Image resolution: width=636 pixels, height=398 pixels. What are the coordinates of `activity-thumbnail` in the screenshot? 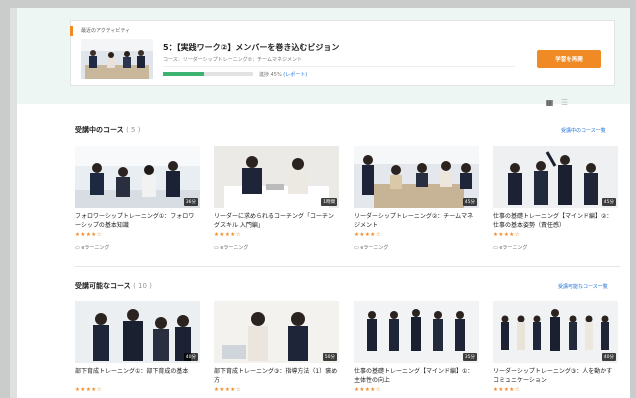 It's located at (117, 59).